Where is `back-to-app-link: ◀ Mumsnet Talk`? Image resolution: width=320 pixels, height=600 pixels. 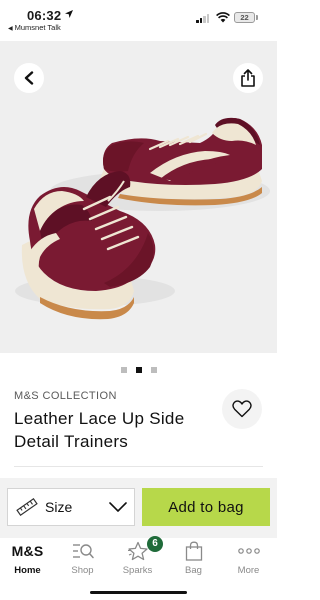 back-to-app-link: ◀ Mumsnet Talk is located at coordinates (34, 27).